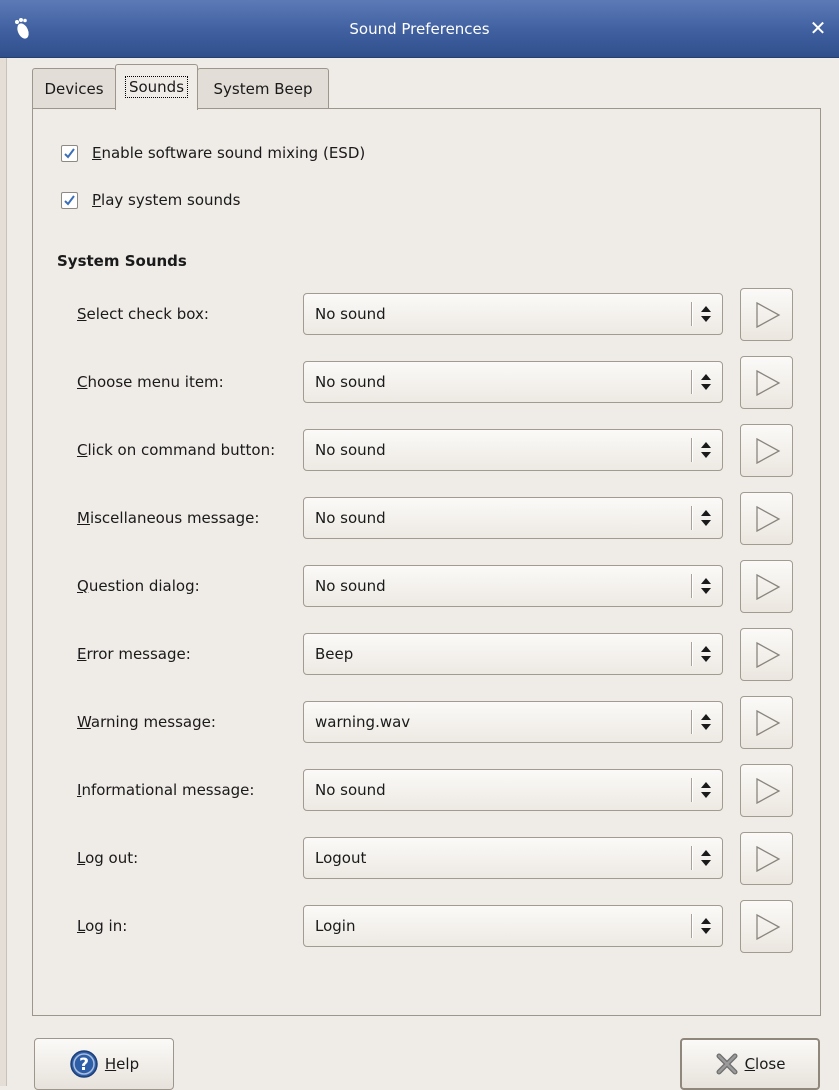 The height and width of the screenshot is (1090, 839). I want to click on sound-select: Login, so click(513, 926).